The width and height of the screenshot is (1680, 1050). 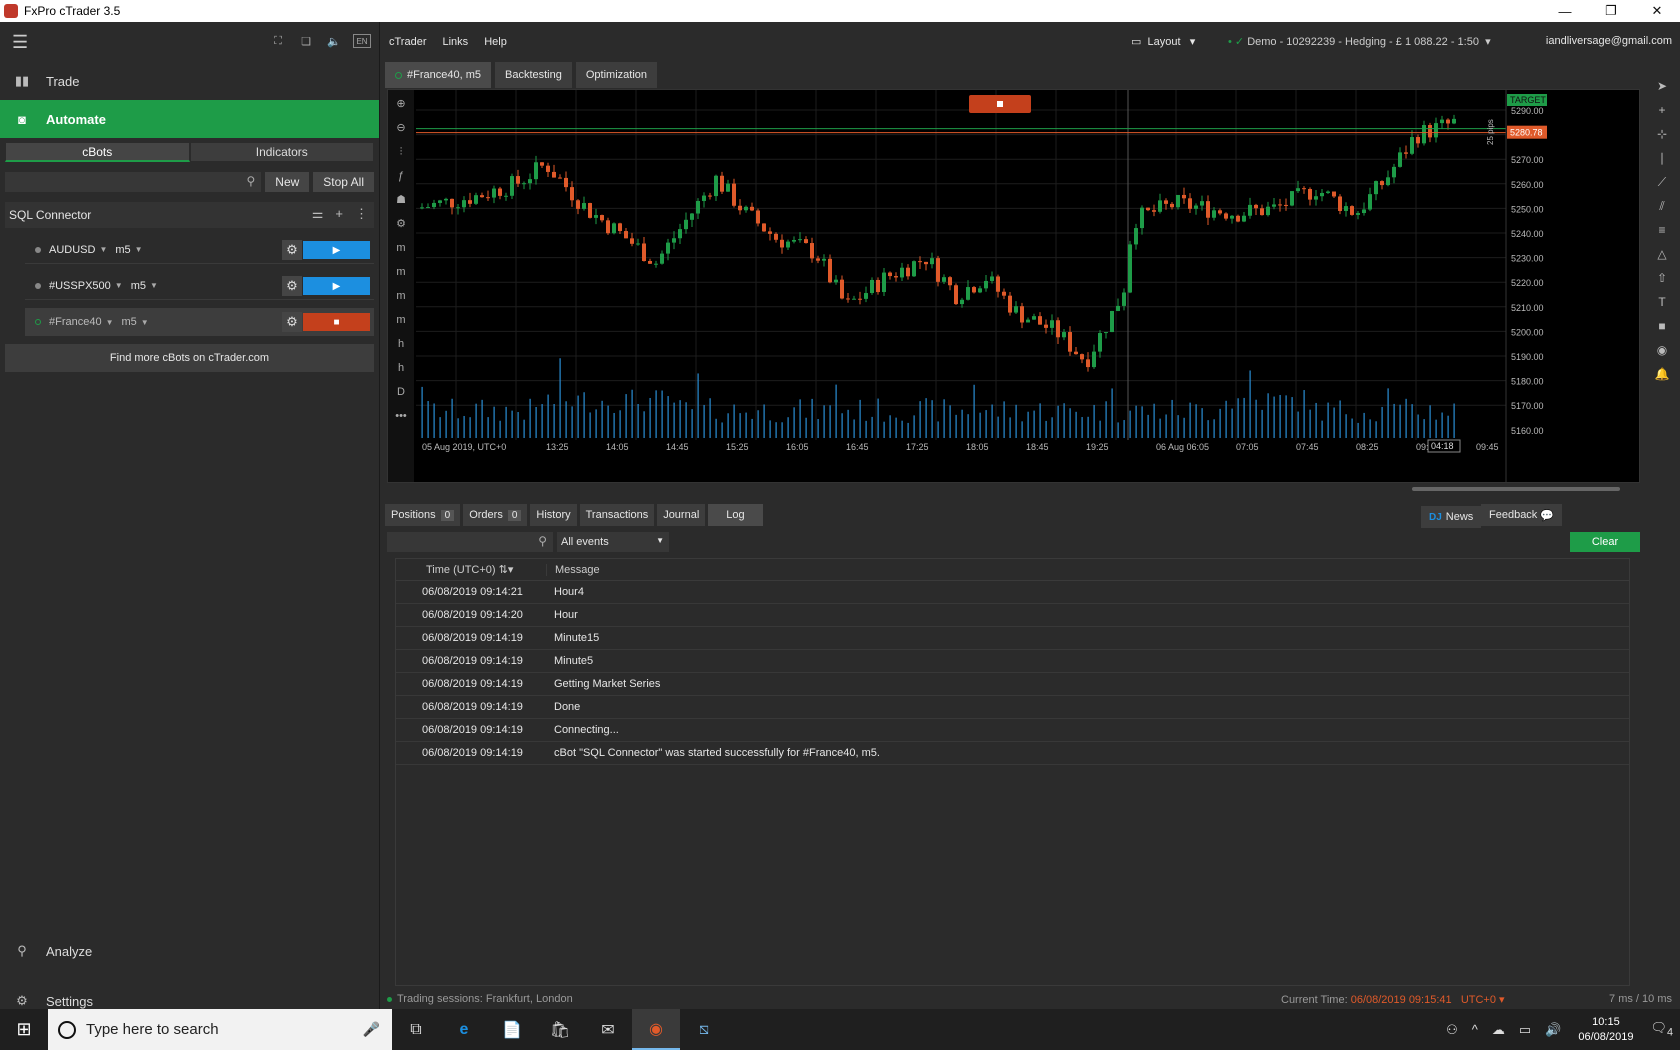 What do you see at coordinates (1662, 326) in the screenshot?
I see `rectangle-icon: ■` at bounding box center [1662, 326].